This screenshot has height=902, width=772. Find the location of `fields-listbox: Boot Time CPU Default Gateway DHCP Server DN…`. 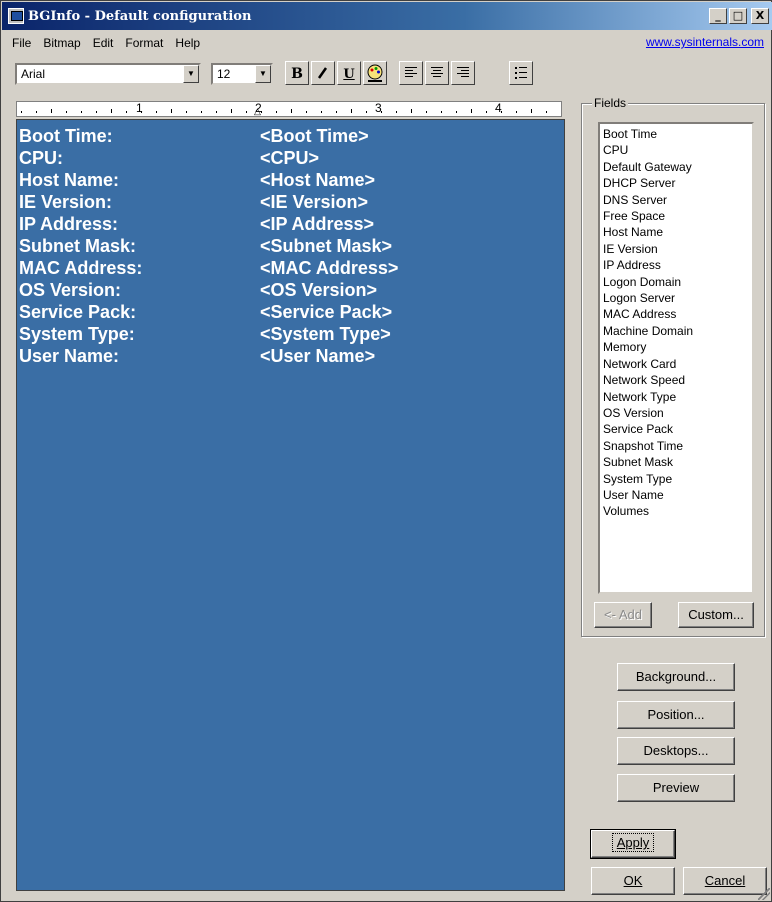

fields-listbox: Boot Time CPU Default Gateway DHCP Server DN… is located at coordinates (676, 358).